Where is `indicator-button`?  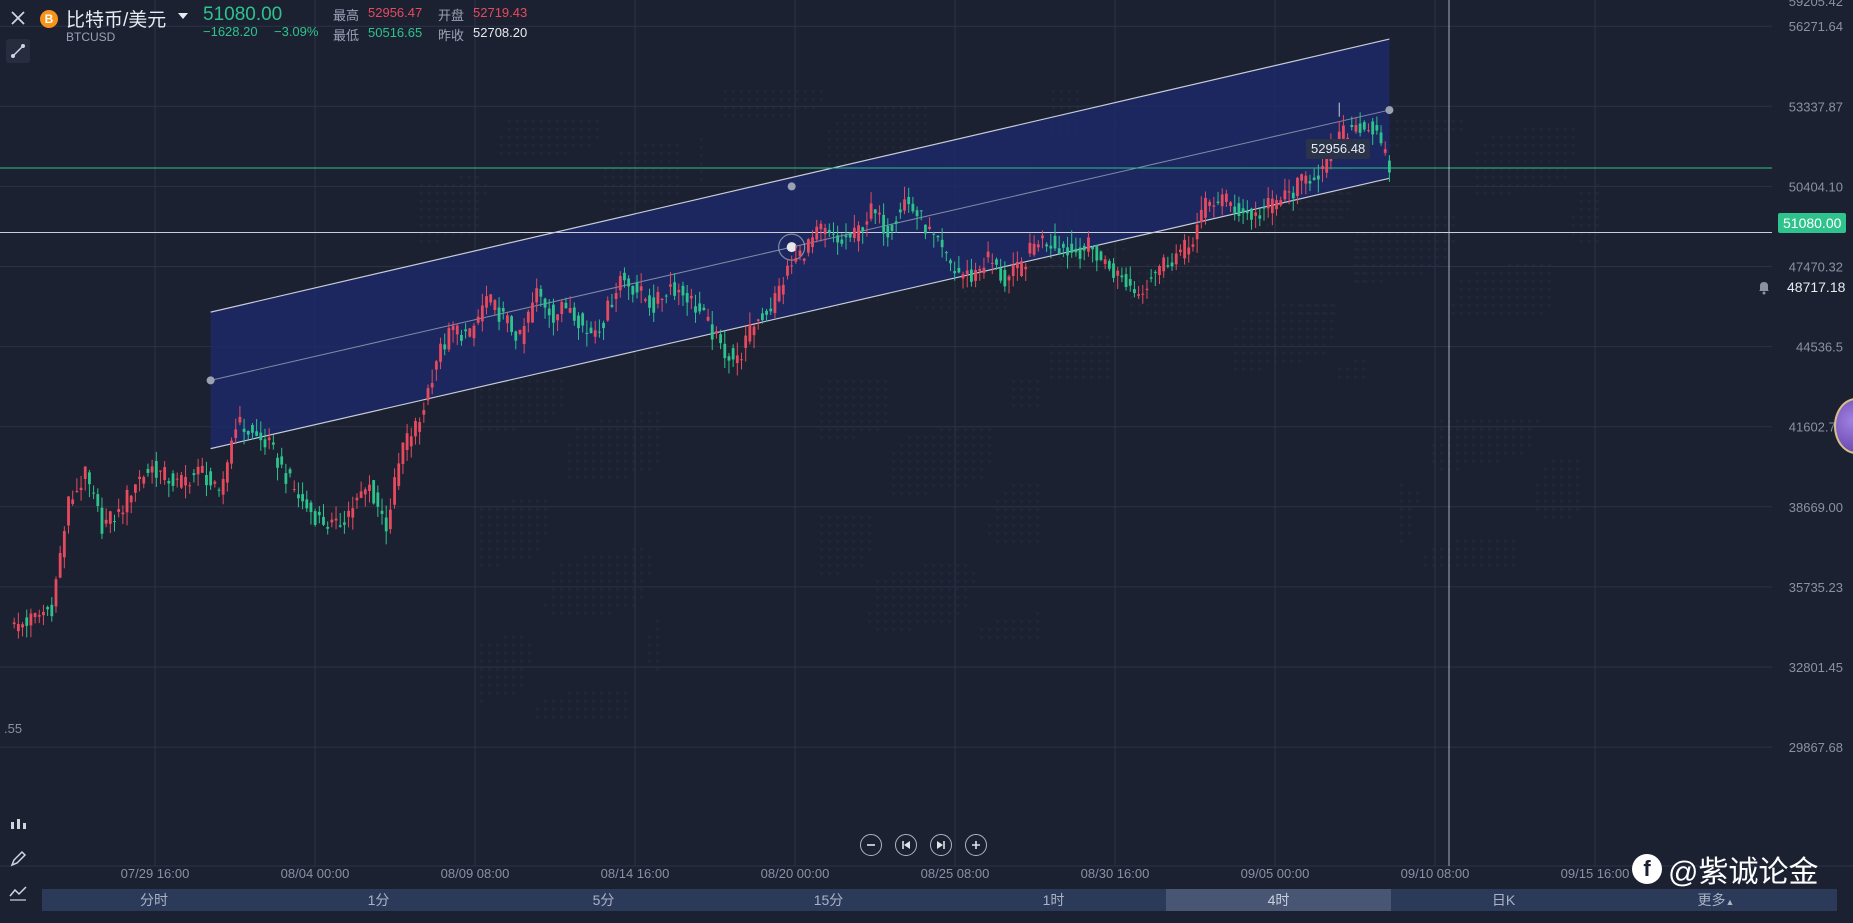
indicator-button is located at coordinates (18, 825).